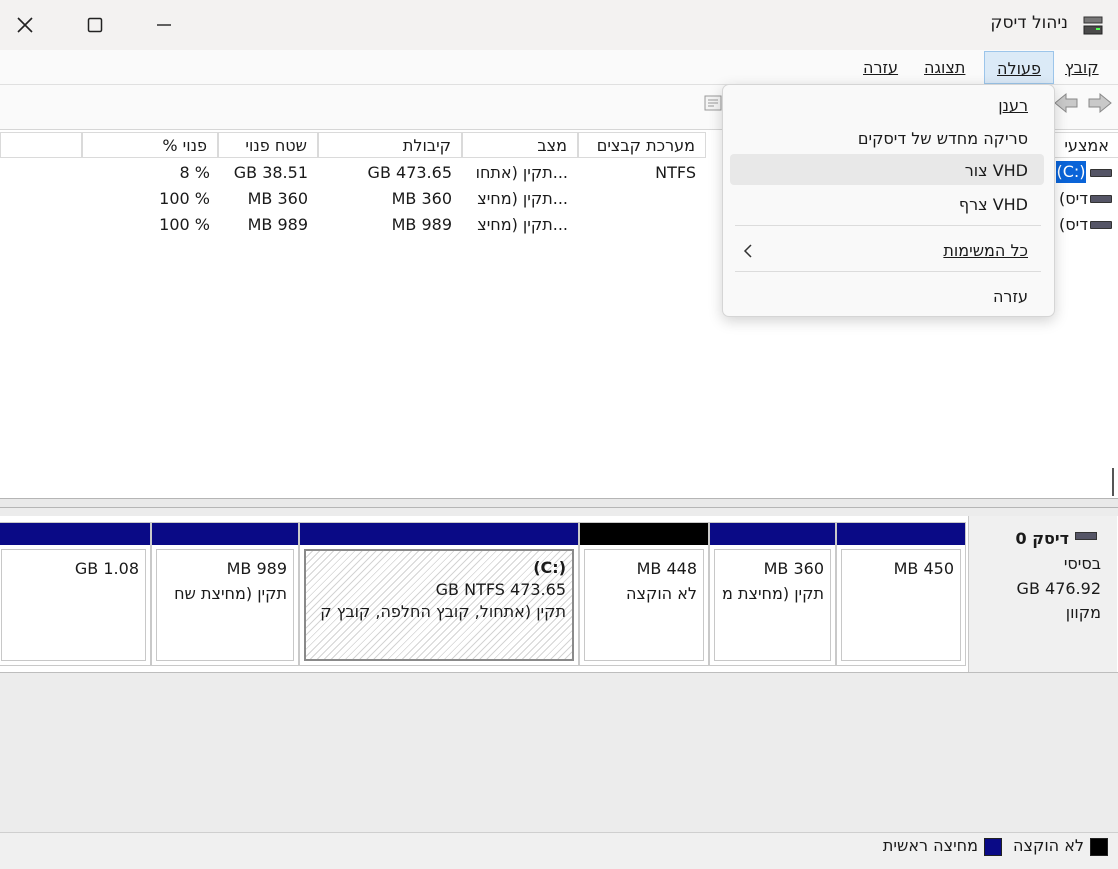 This screenshot has height=869, width=1118. What do you see at coordinates (443, 611) in the screenshot?
I see `partition-status: תקין (אתחול, קובץ החלפה, קובץ ק` at bounding box center [443, 611].